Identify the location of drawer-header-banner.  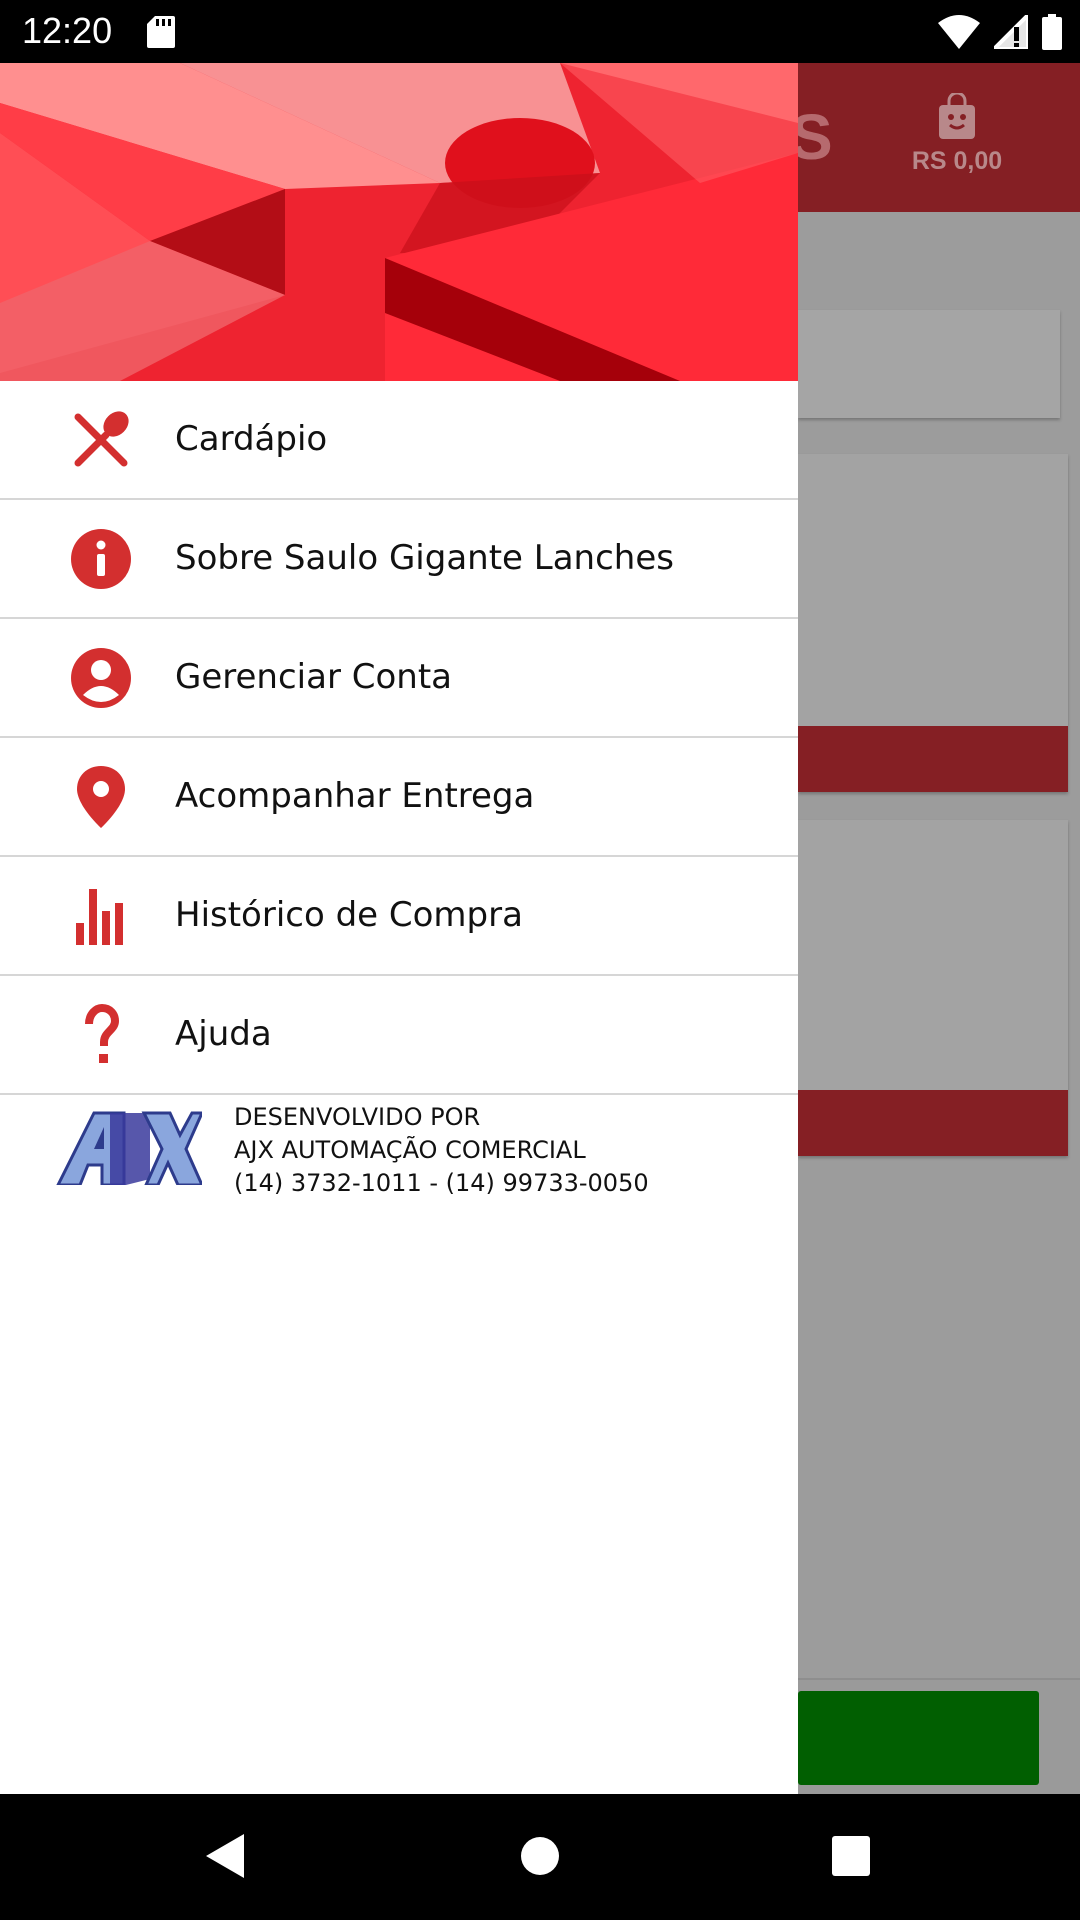
(399, 222).